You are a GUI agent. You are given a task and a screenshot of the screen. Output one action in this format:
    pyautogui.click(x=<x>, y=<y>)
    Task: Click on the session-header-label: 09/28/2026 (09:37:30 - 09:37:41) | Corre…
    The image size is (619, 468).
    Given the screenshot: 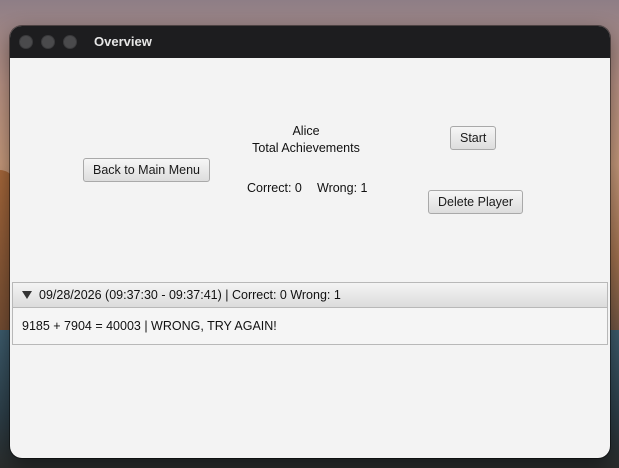 What is the action you would take?
    pyautogui.click(x=190, y=295)
    